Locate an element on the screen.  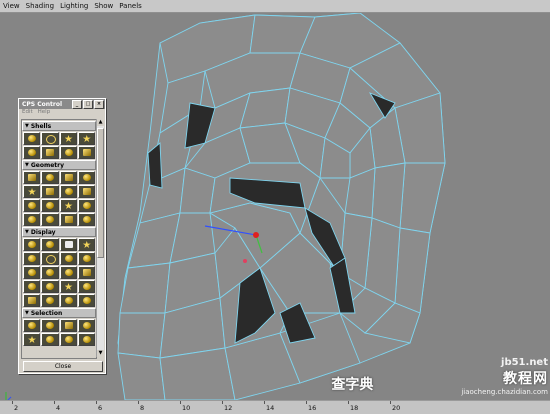
cps-scrollbar: ▲ ▼ is located at coordinates (100, 238).